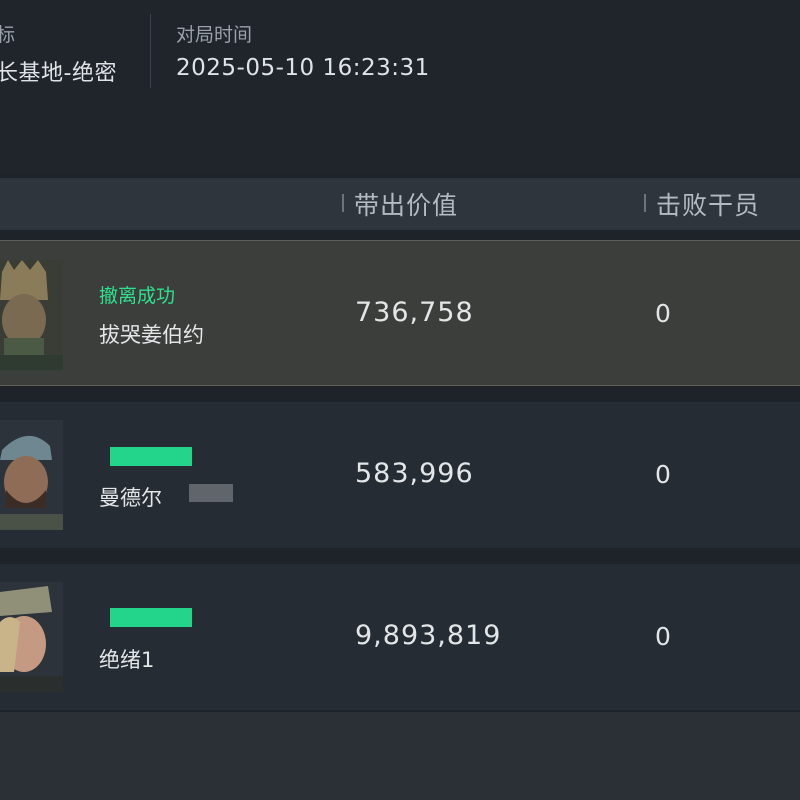  What do you see at coordinates (130, 498) in the screenshot?
I see `player-name: 曼德尔` at bounding box center [130, 498].